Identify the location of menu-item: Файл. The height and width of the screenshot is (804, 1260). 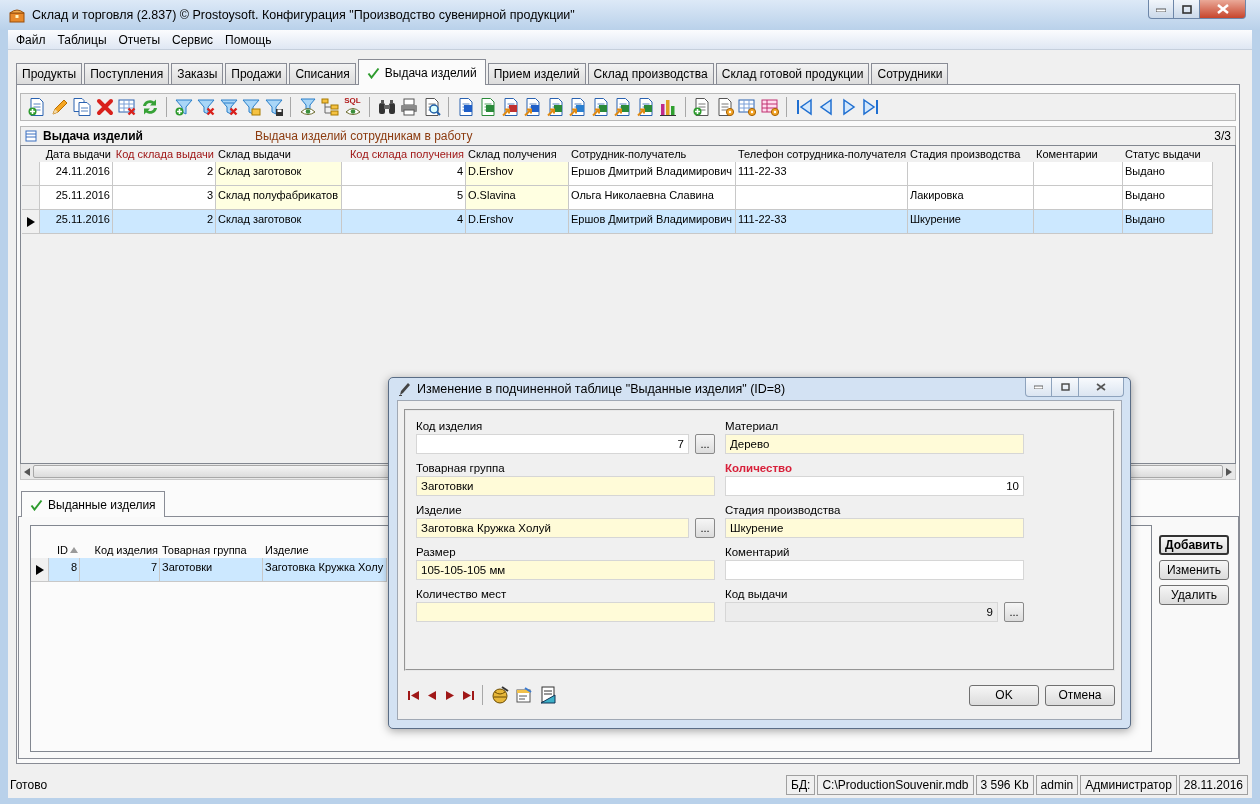
(31, 39).